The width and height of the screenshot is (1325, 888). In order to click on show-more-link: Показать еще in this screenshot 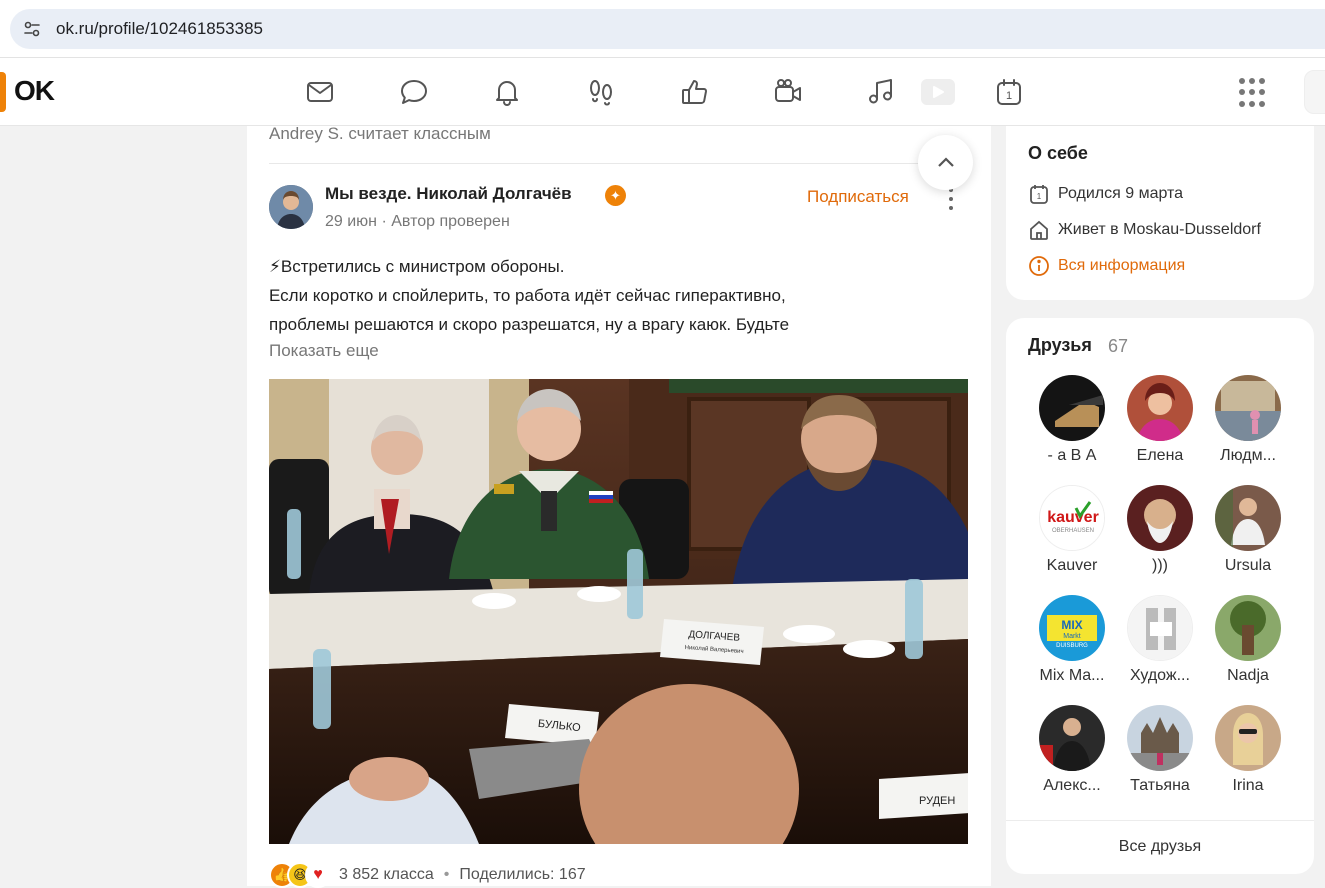, I will do `click(324, 351)`.